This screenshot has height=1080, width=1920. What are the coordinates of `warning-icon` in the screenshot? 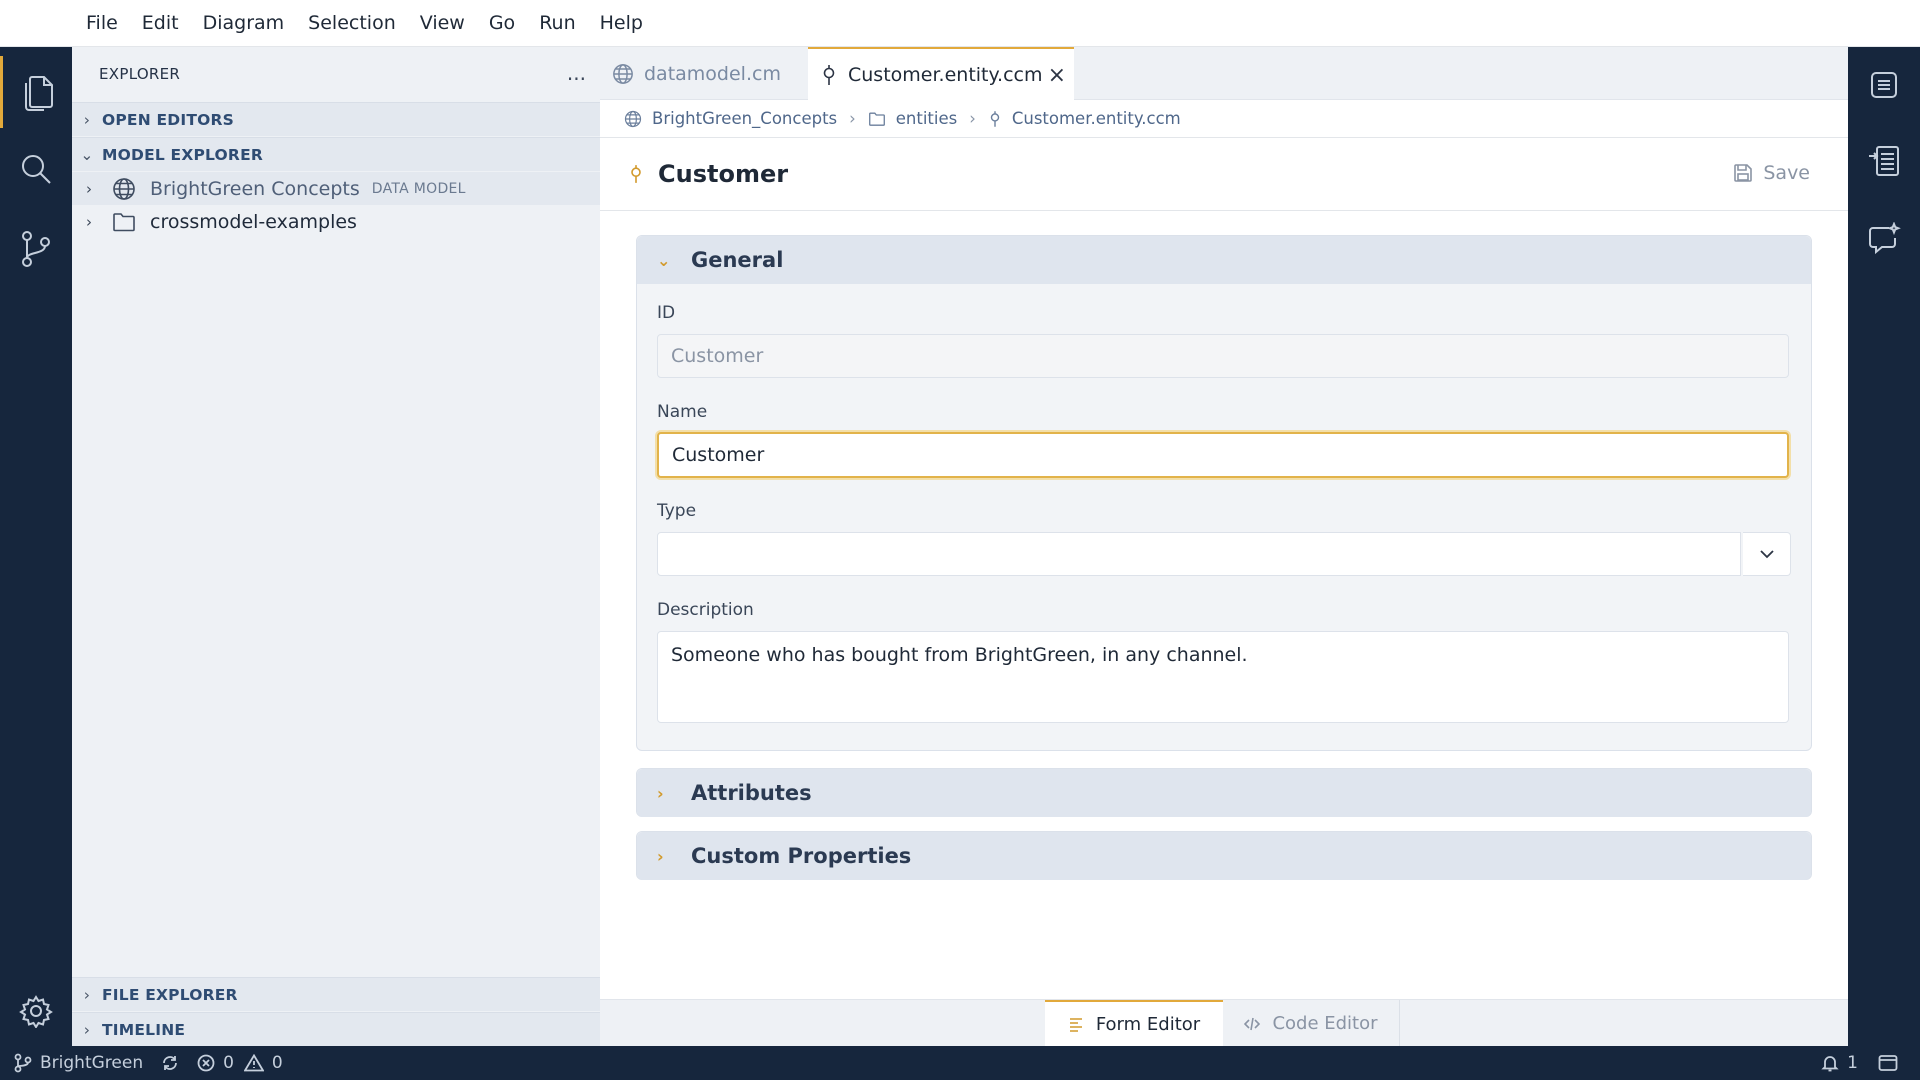 It's located at (253, 1063).